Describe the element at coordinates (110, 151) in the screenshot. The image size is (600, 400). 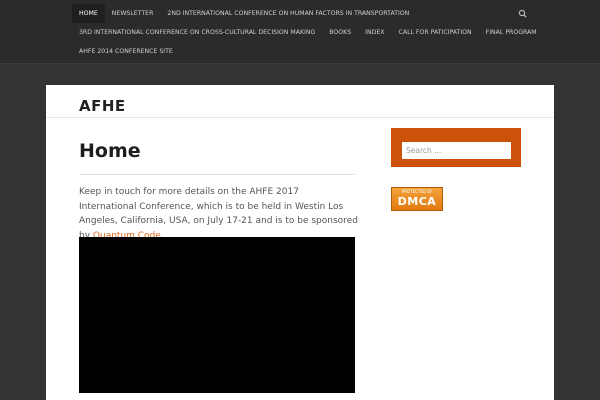
I see `page-title: Home` at that location.